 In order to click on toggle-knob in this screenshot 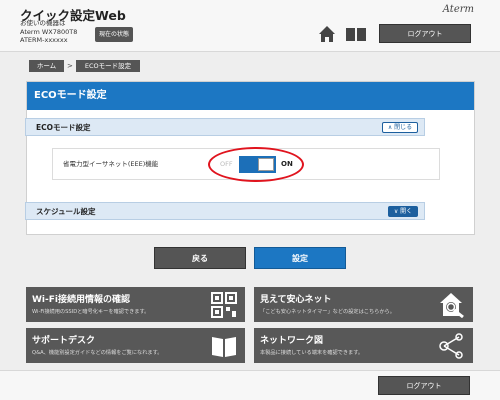, I will do `click(266, 164)`.